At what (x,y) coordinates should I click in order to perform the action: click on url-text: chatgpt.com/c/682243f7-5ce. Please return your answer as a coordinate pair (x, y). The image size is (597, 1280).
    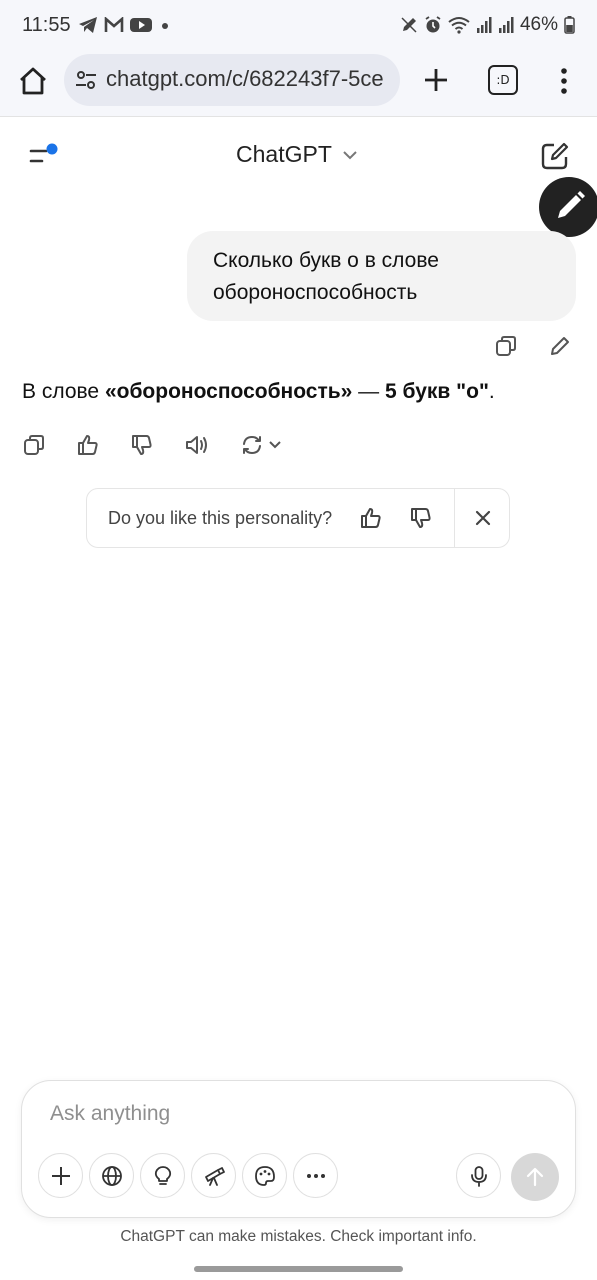
    Looking at the image, I should click on (249, 79).